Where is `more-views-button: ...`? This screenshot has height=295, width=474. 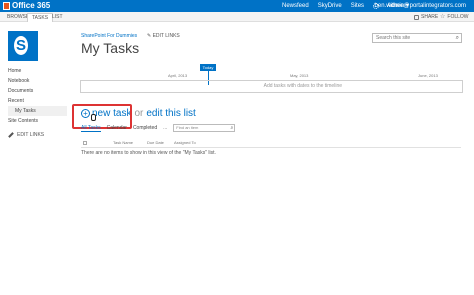 more-views-button: ... is located at coordinates (165, 128).